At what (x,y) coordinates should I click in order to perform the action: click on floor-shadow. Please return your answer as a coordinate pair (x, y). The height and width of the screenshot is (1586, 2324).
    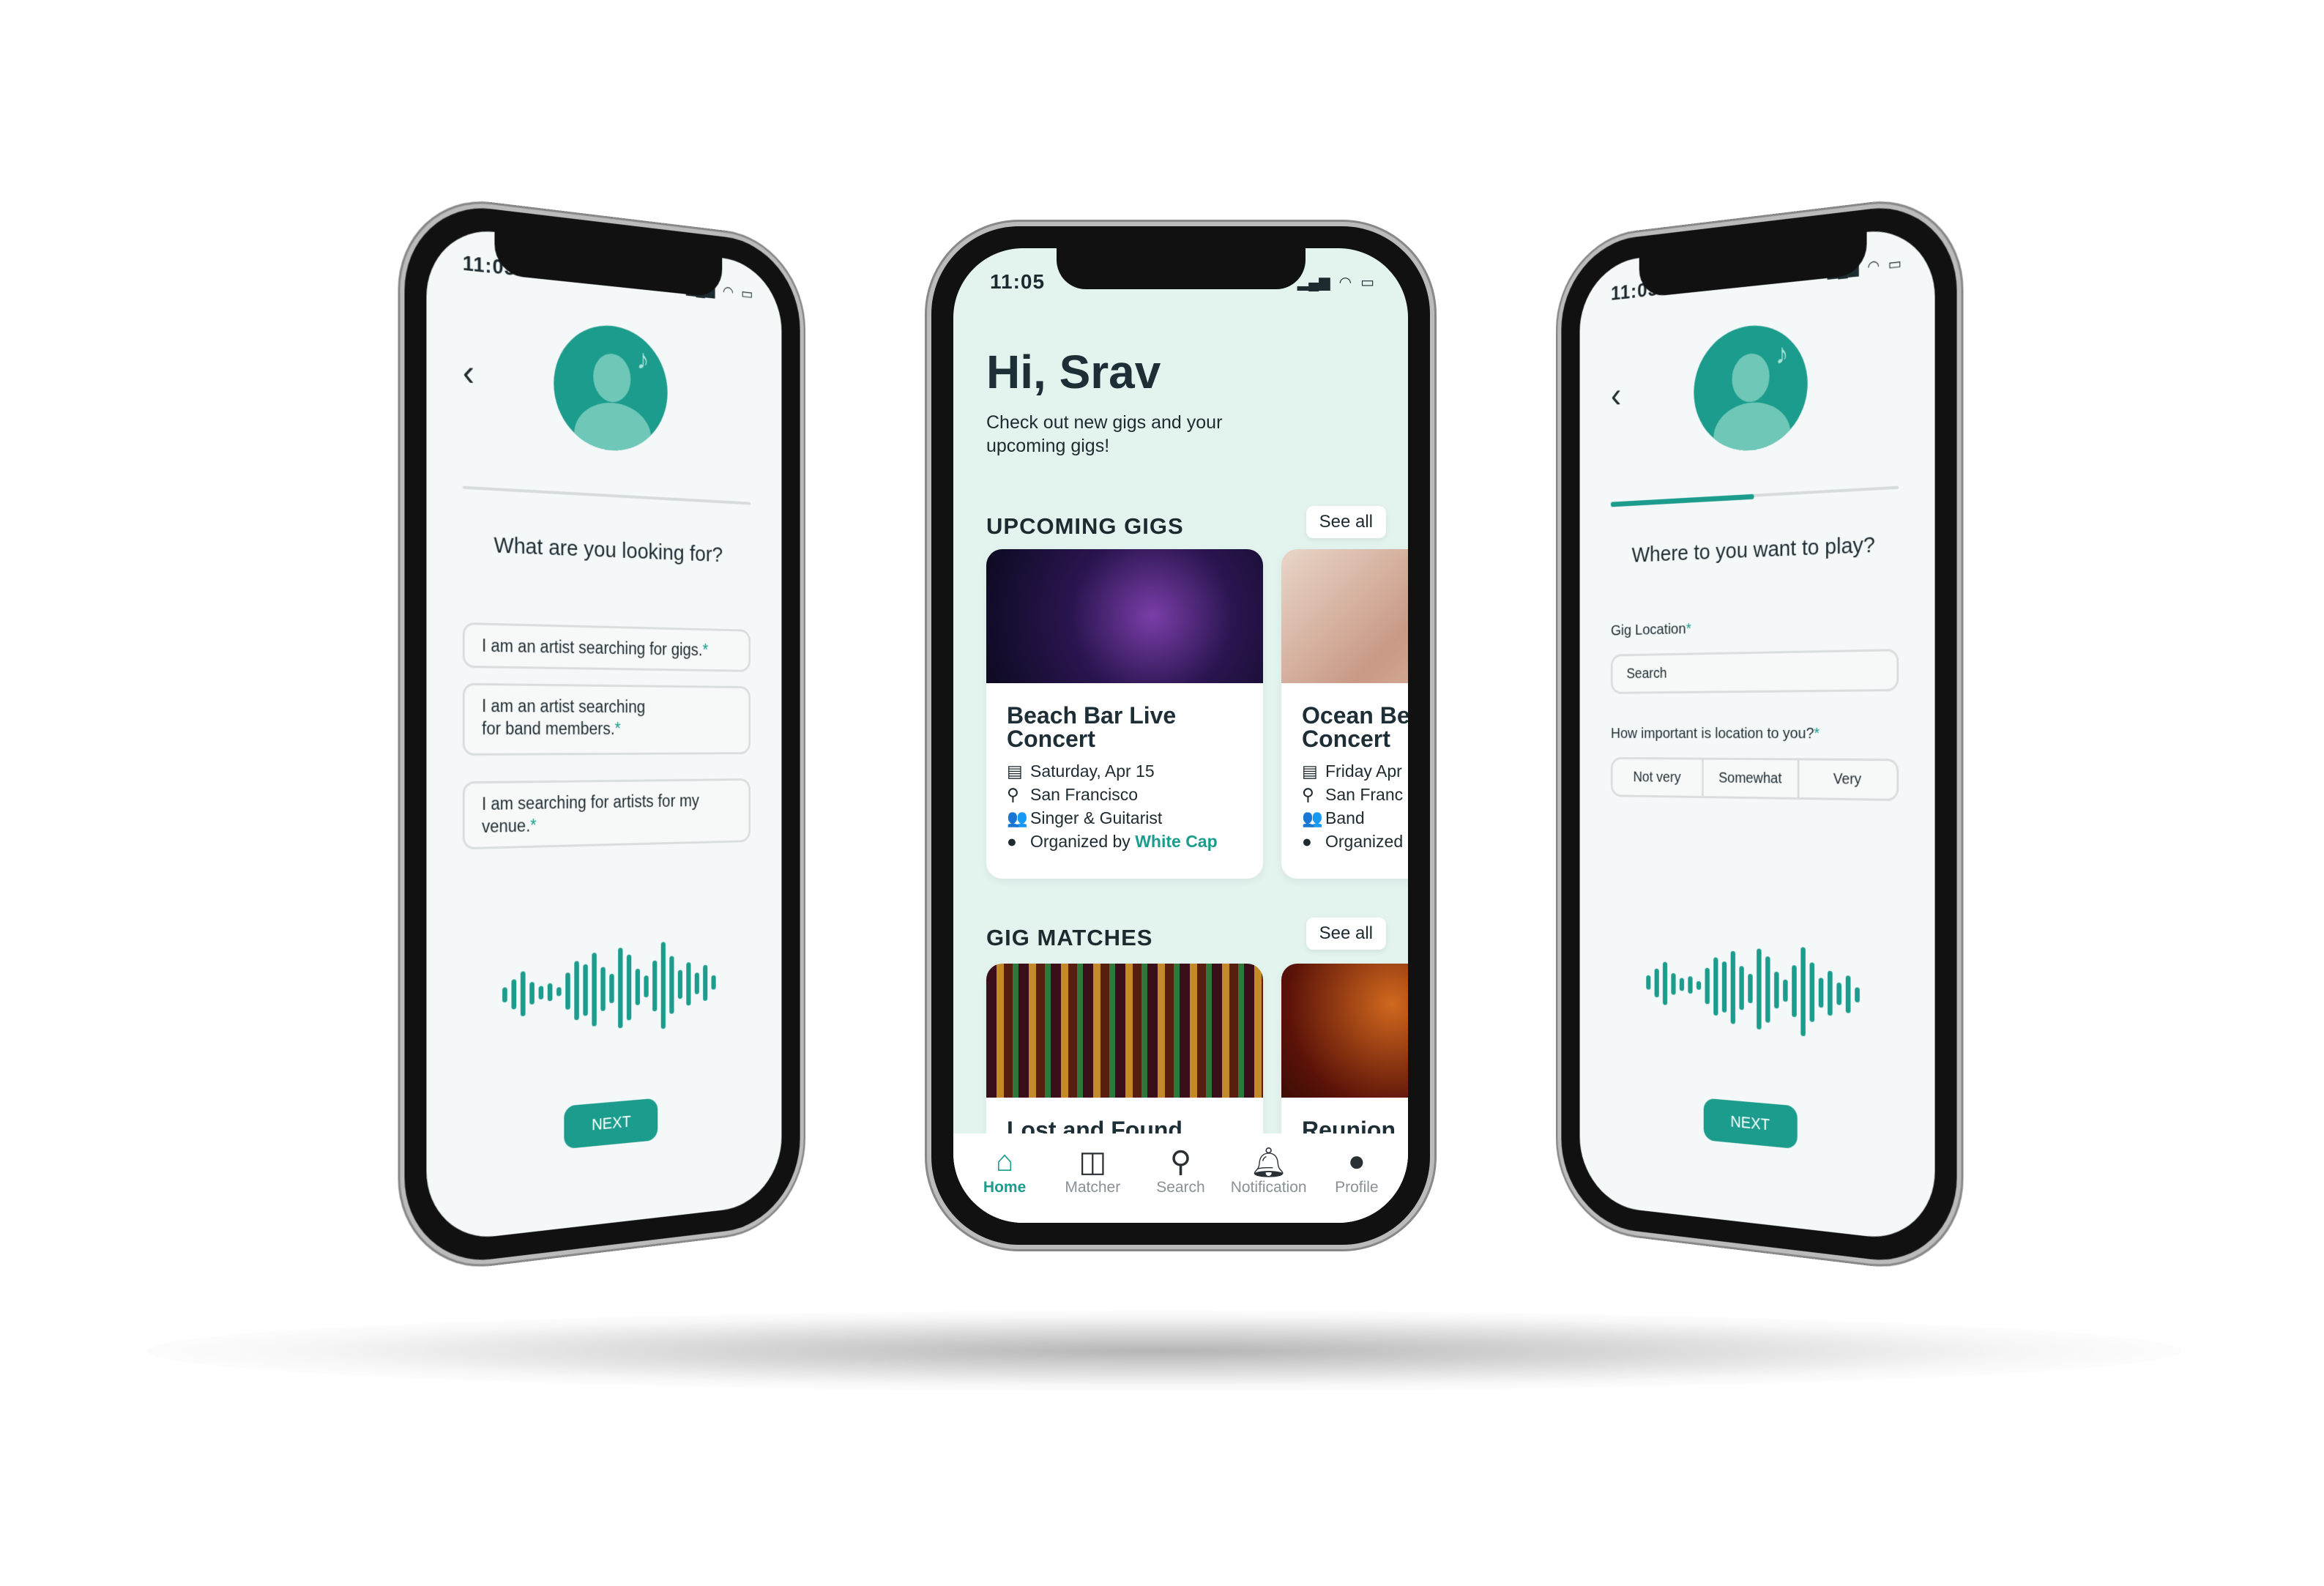
    Looking at the image, I should click on (1164, 1351).